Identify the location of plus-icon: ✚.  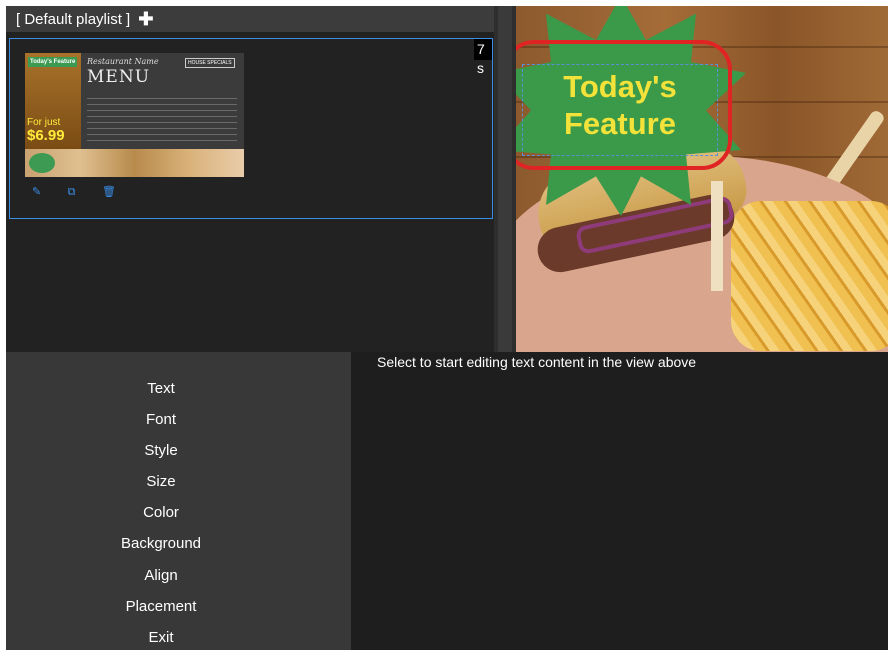
(145, 19).